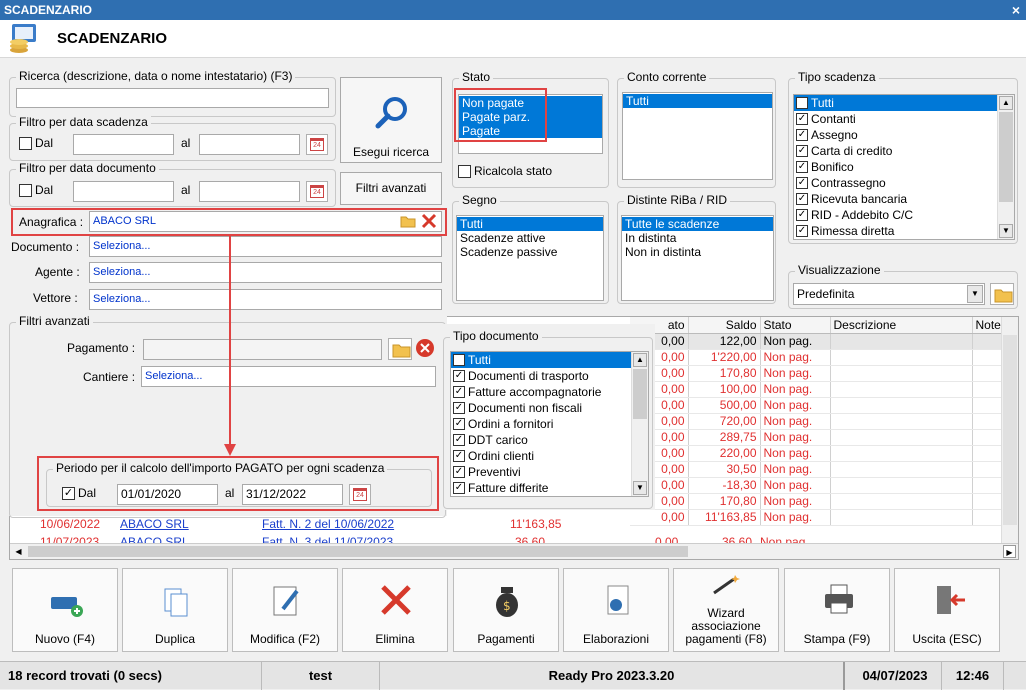  Describe the element at coordinates (391, 188) in the screenshot. I see `filtri-avanzati-button: Filtri avanzati` at that location.